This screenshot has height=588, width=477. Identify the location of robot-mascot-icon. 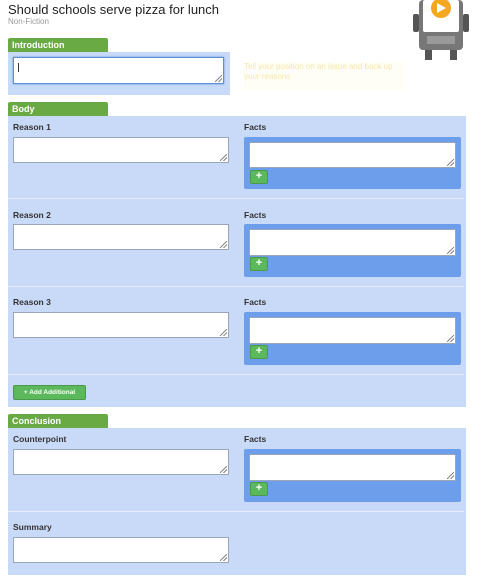
(441, 30).